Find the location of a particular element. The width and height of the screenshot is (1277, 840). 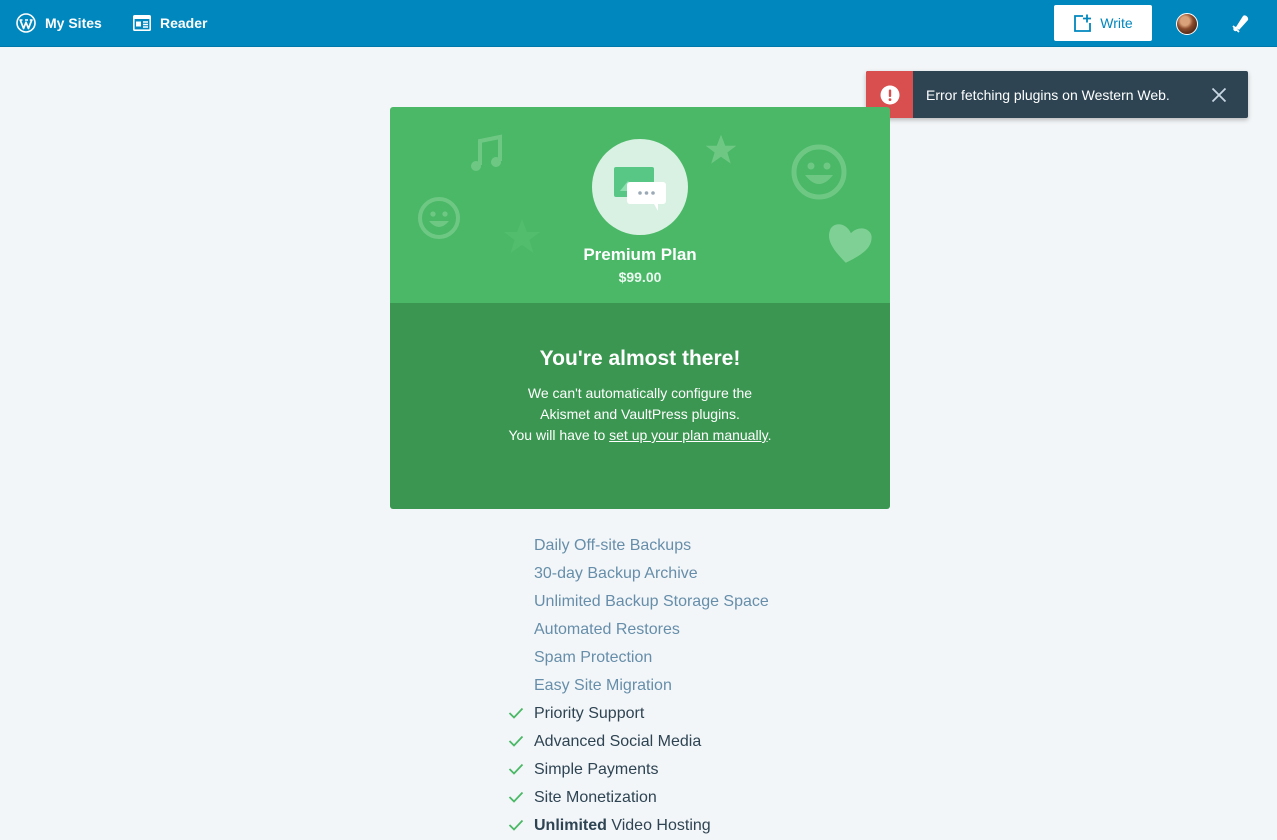

alert-icon is located at coordinates (889, 94).